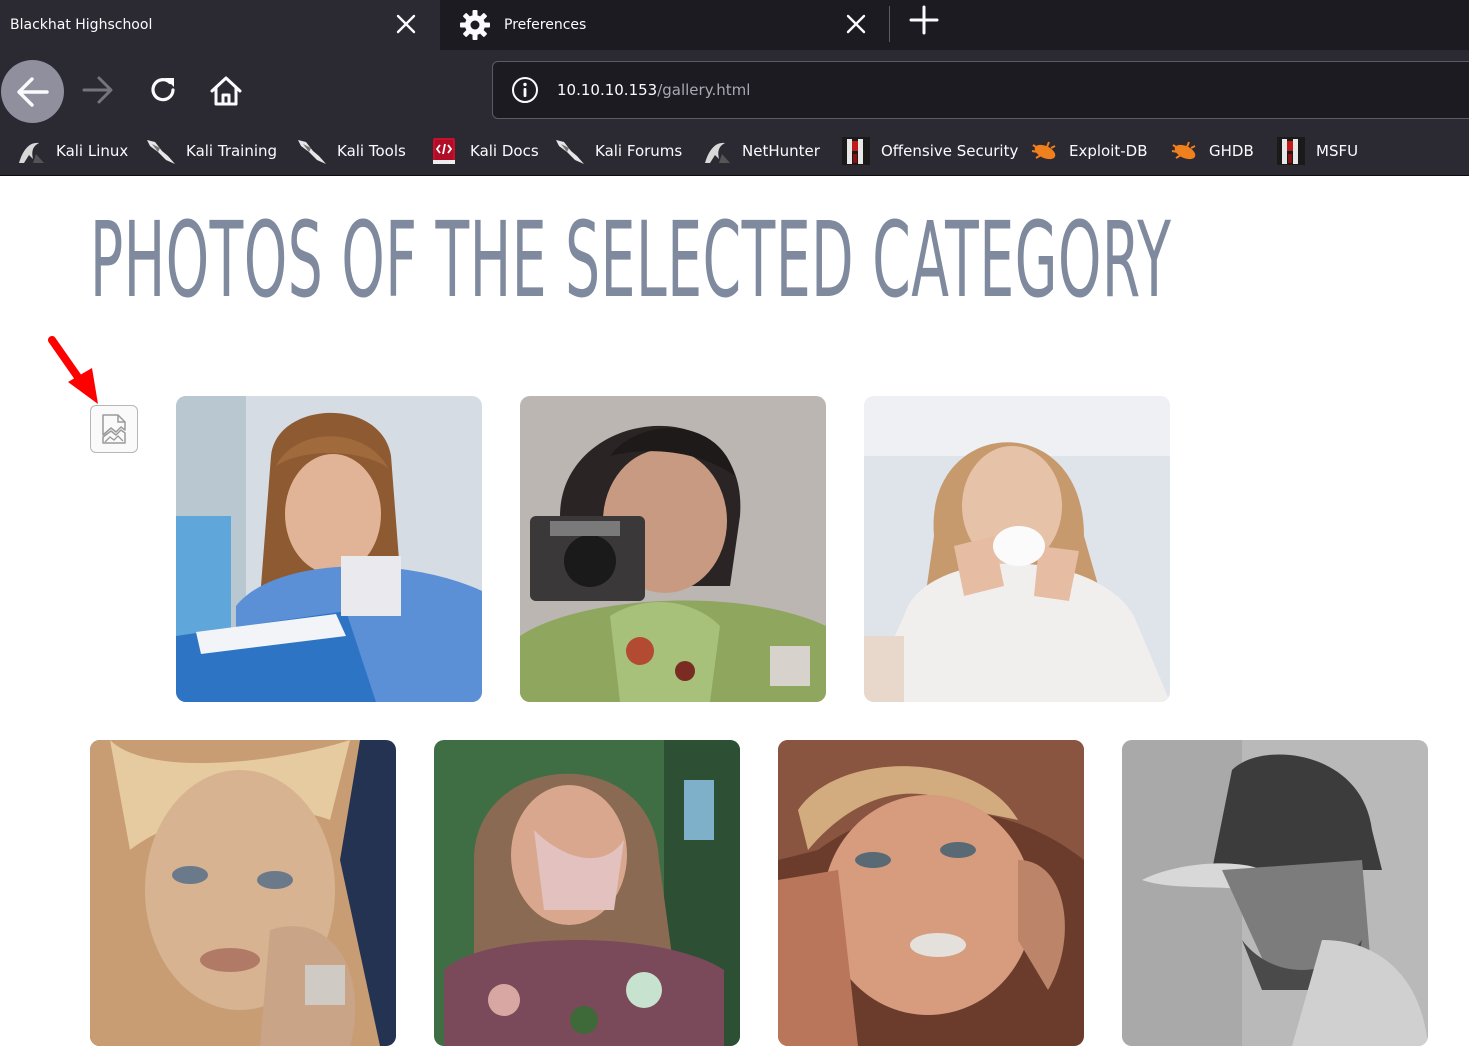  What do you see at coordinates (504, 151) in the screenshot?
I see `bookmark-label: Kali Docs` at bounding box center [504, 151].